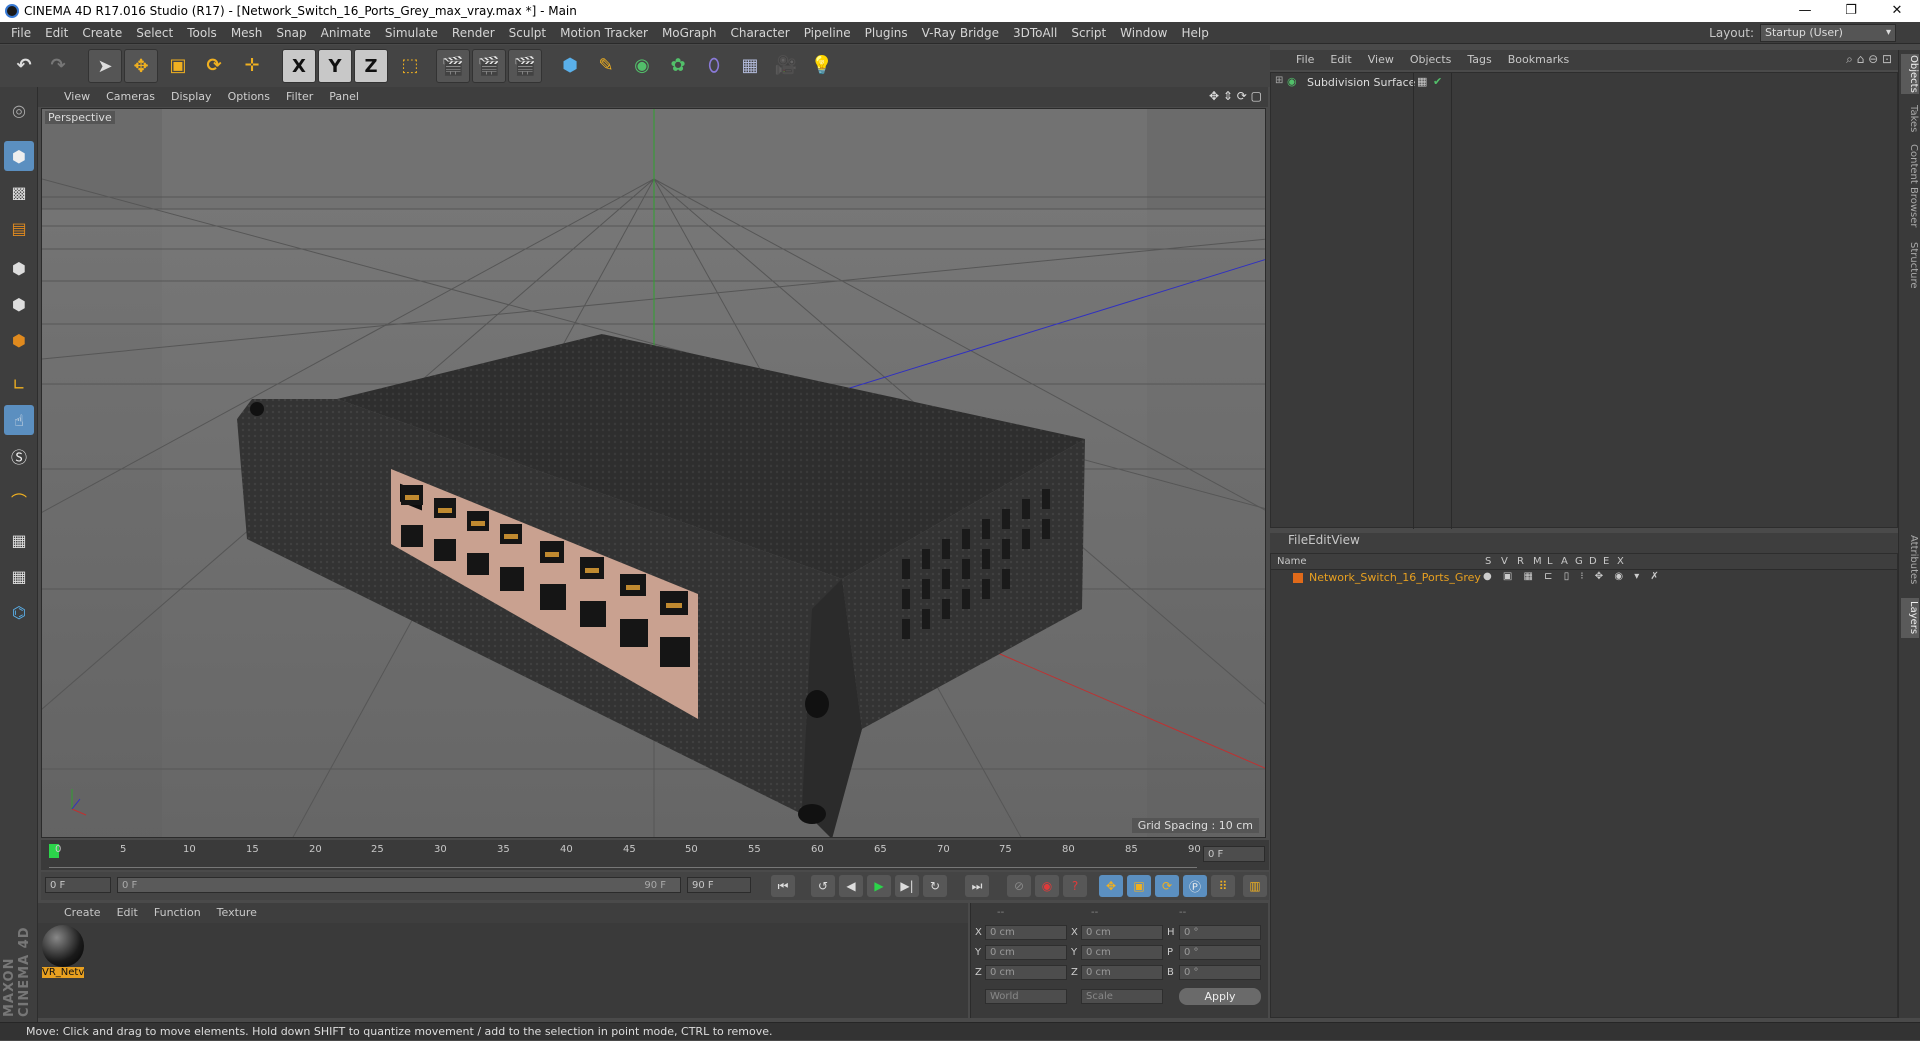 The width and height of the screenshot is (1920, 1041). What do you see at coordinates (191, 97) in the screenshot?
I see `viewport-menu-display: Display` at bounding box center [191, 97].